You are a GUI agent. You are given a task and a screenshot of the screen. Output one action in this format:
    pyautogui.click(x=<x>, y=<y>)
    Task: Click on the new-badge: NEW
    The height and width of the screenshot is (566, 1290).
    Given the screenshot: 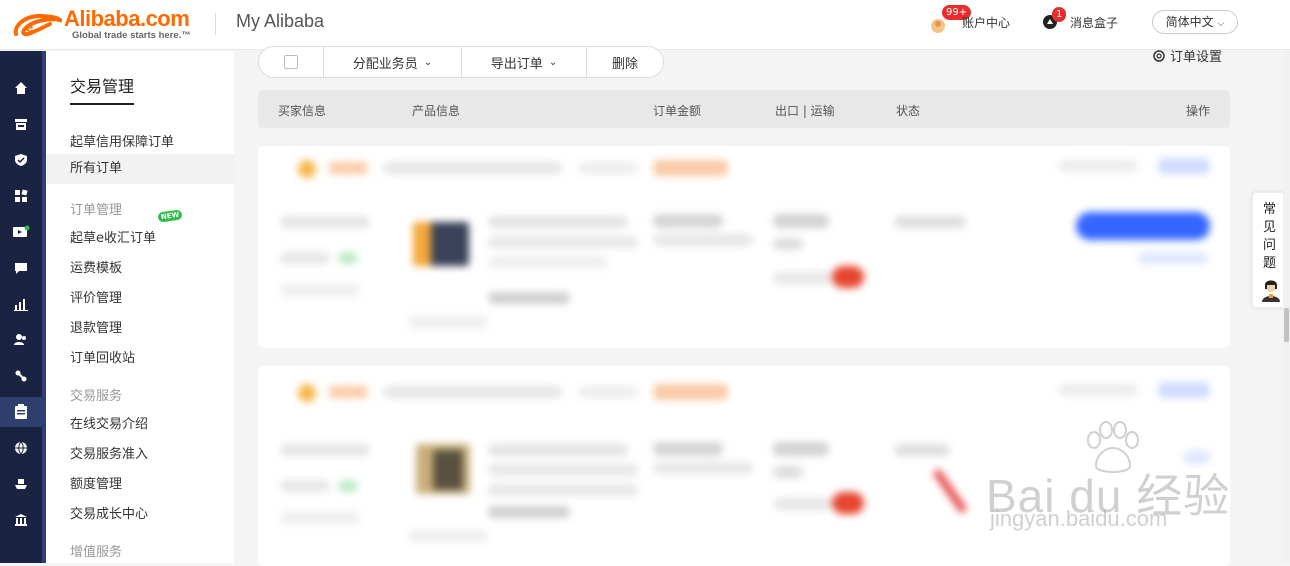 What is the action you would take?
    pyautogui.click(x=170, y=216)
    